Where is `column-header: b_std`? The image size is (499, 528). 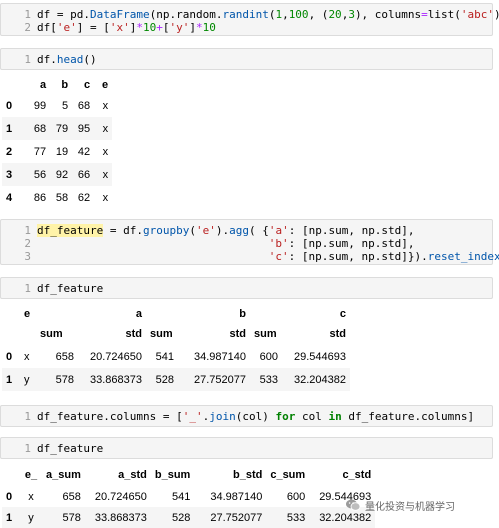 column-header: b_std is located at coordinates (247, 475).